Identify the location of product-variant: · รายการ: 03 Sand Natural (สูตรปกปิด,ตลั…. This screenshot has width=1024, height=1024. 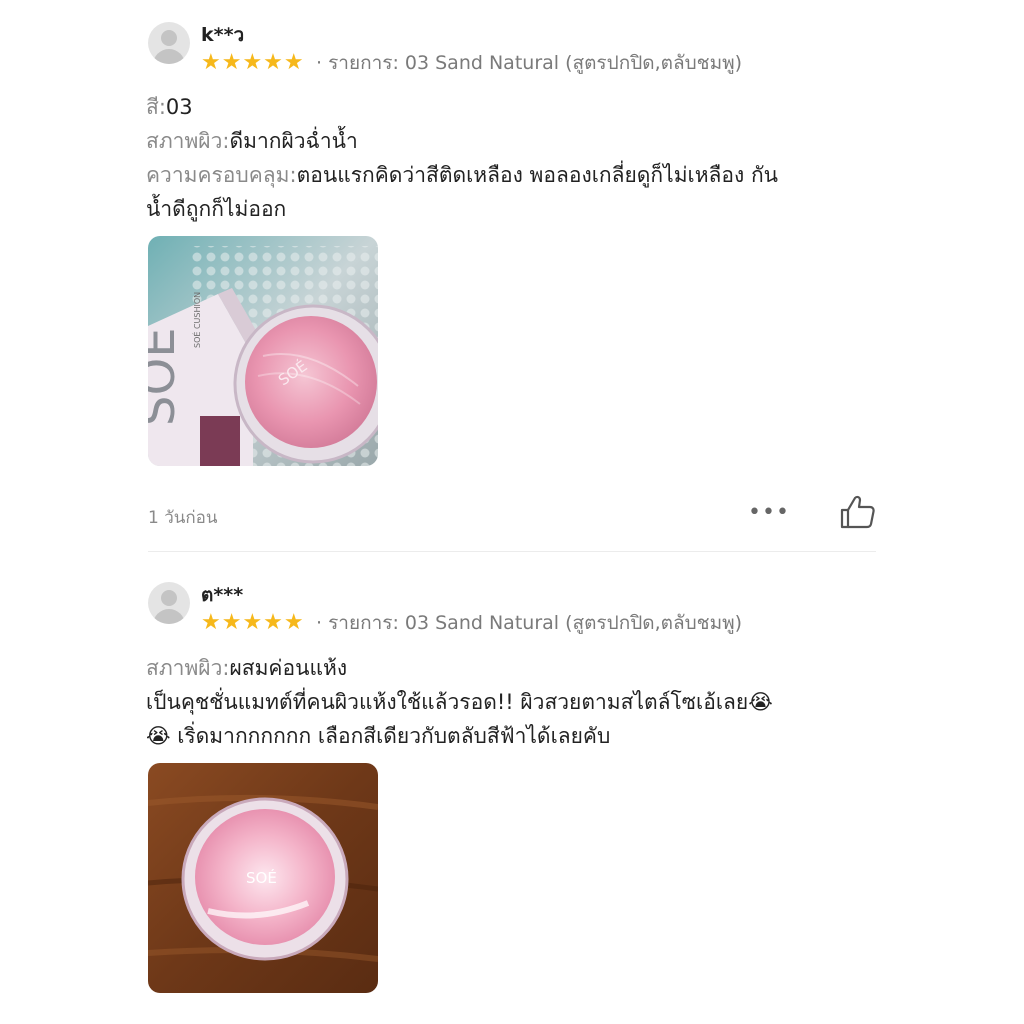
(529, 623).